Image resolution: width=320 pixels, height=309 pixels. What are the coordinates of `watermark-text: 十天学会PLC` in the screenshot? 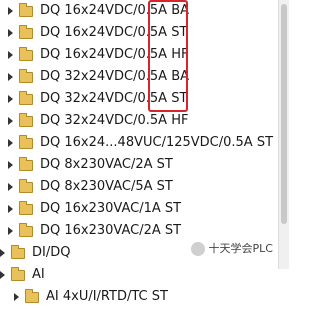 It's located at (240, 248).